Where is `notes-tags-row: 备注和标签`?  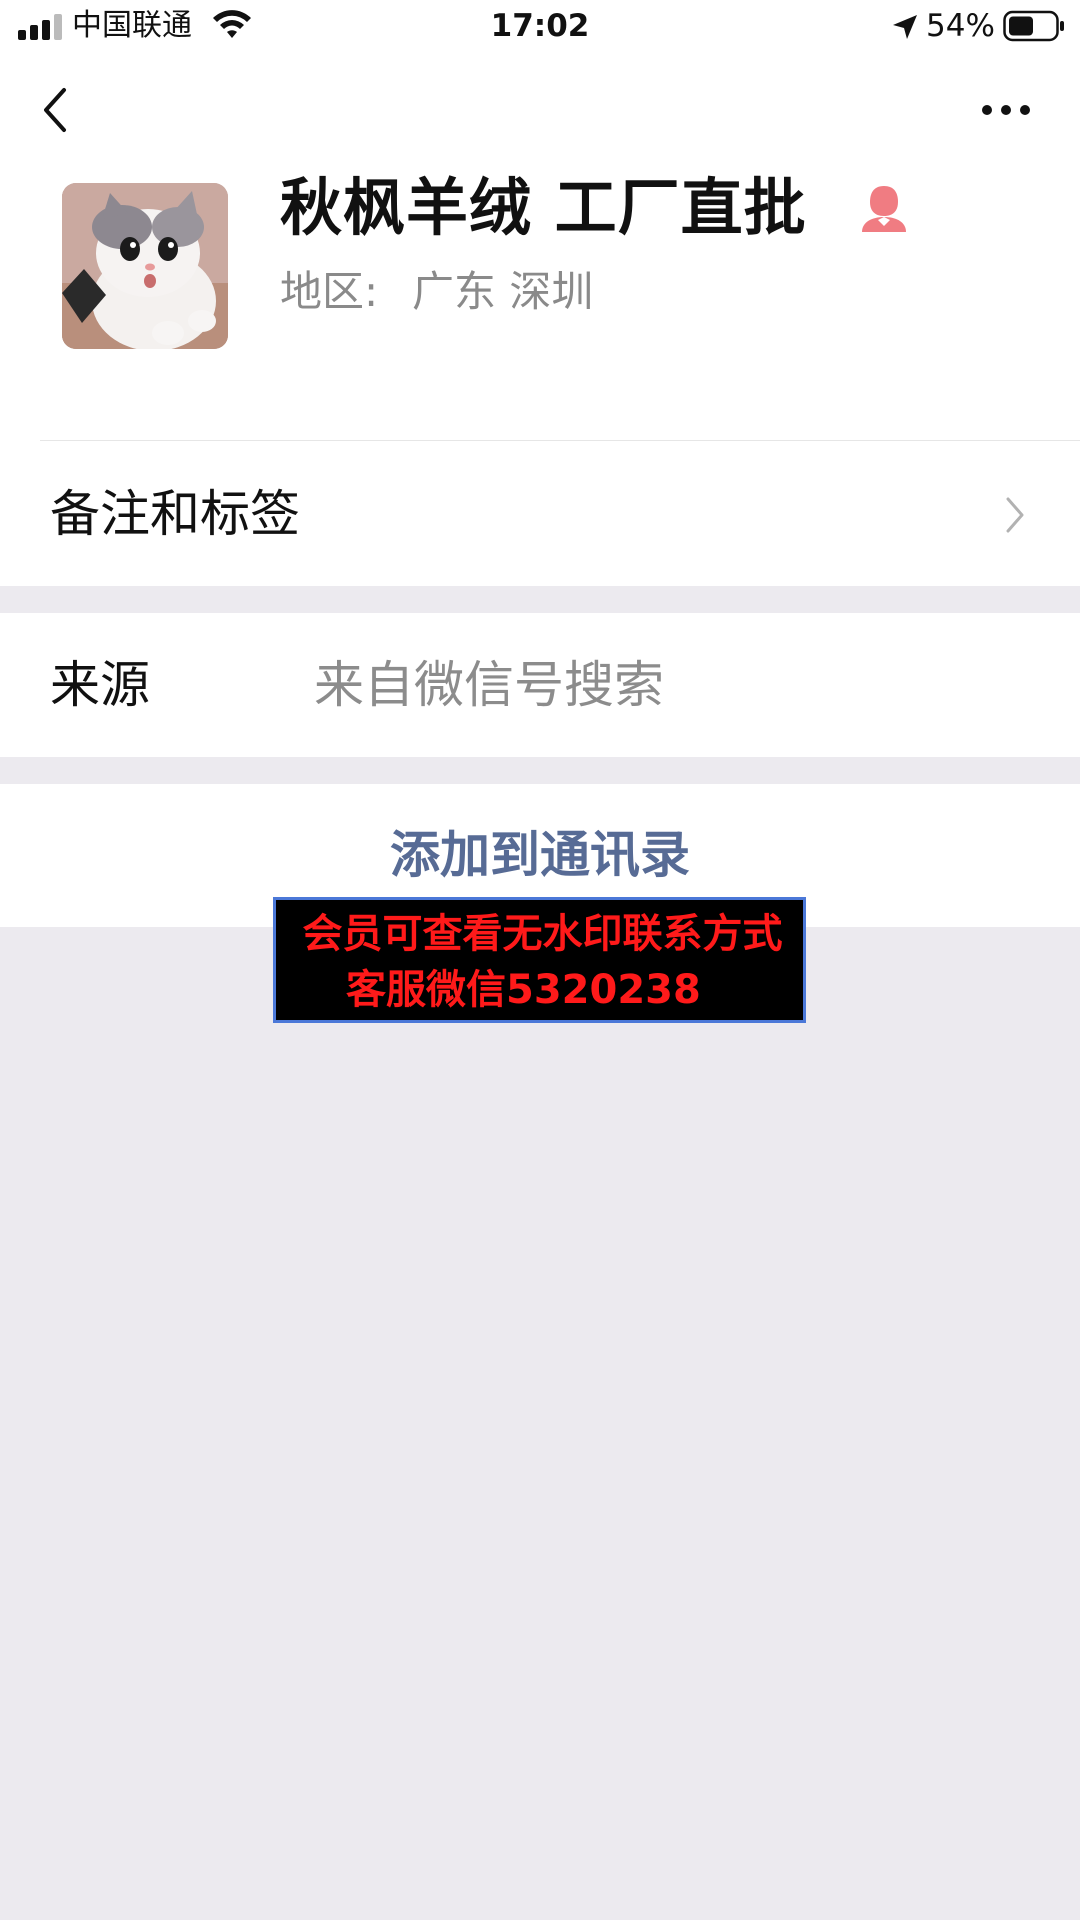
notes-tags-row: 备注和标签 is located at coordinates (540, 513).